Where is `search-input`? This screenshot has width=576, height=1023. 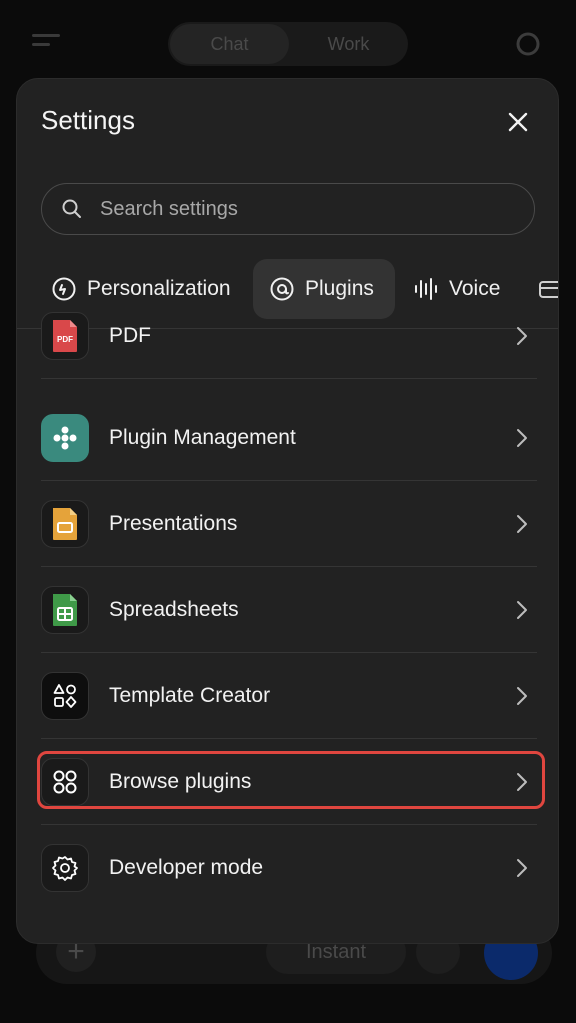
search-input is located at coordinates (300, 209).